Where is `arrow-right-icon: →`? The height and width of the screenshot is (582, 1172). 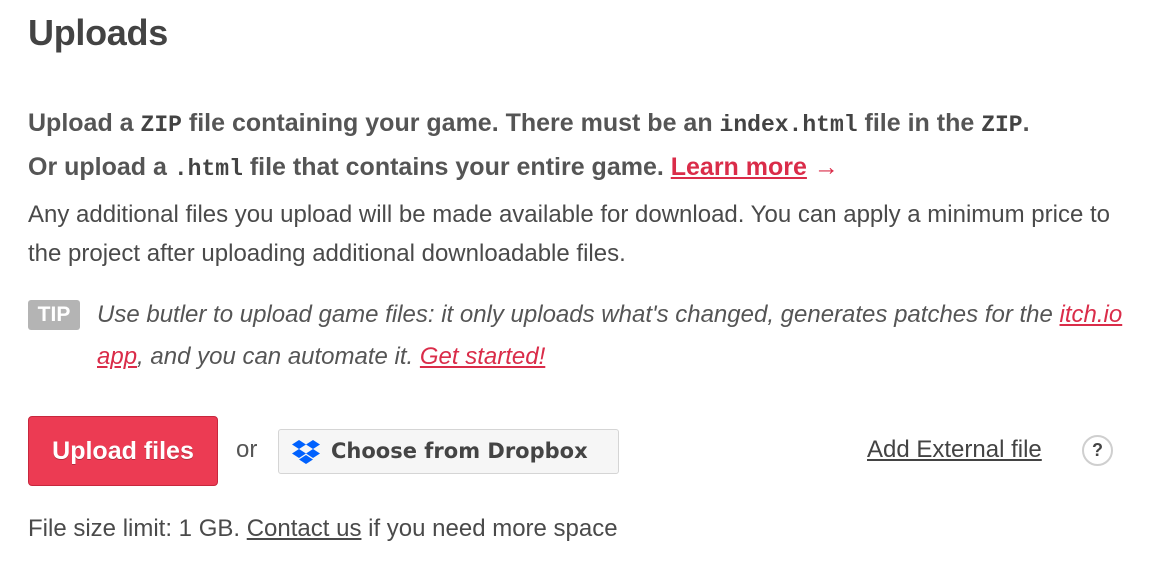 arrow-right-icon: → is located at coordinates (826, 167).